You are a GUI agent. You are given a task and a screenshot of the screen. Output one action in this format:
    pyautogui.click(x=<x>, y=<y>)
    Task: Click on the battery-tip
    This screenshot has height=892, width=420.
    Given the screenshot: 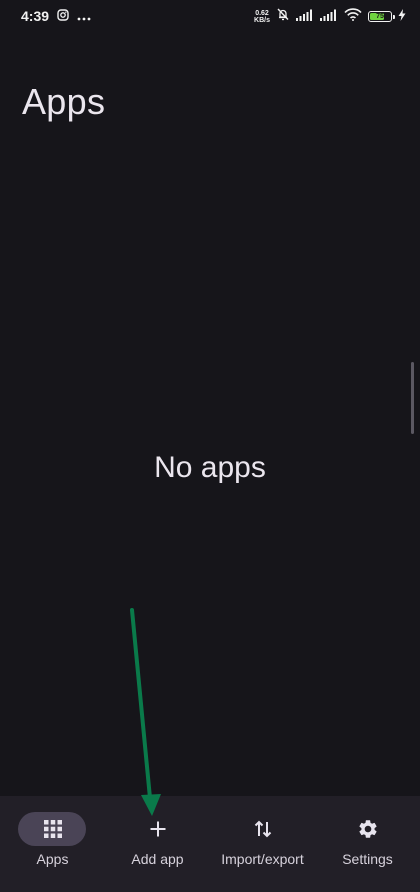 What is the action you would take?
    pyautogui.click(x=394, y=16)
    